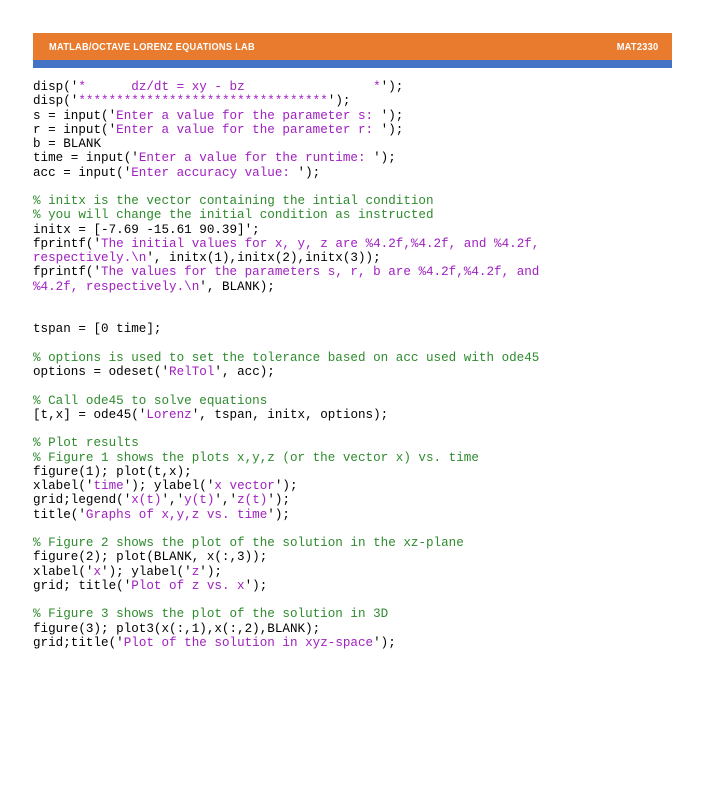 This screenshot has width=704, height=793. I want to click on code-line: disp('* dz/dt = xy - bz *');, so click(364, 87).